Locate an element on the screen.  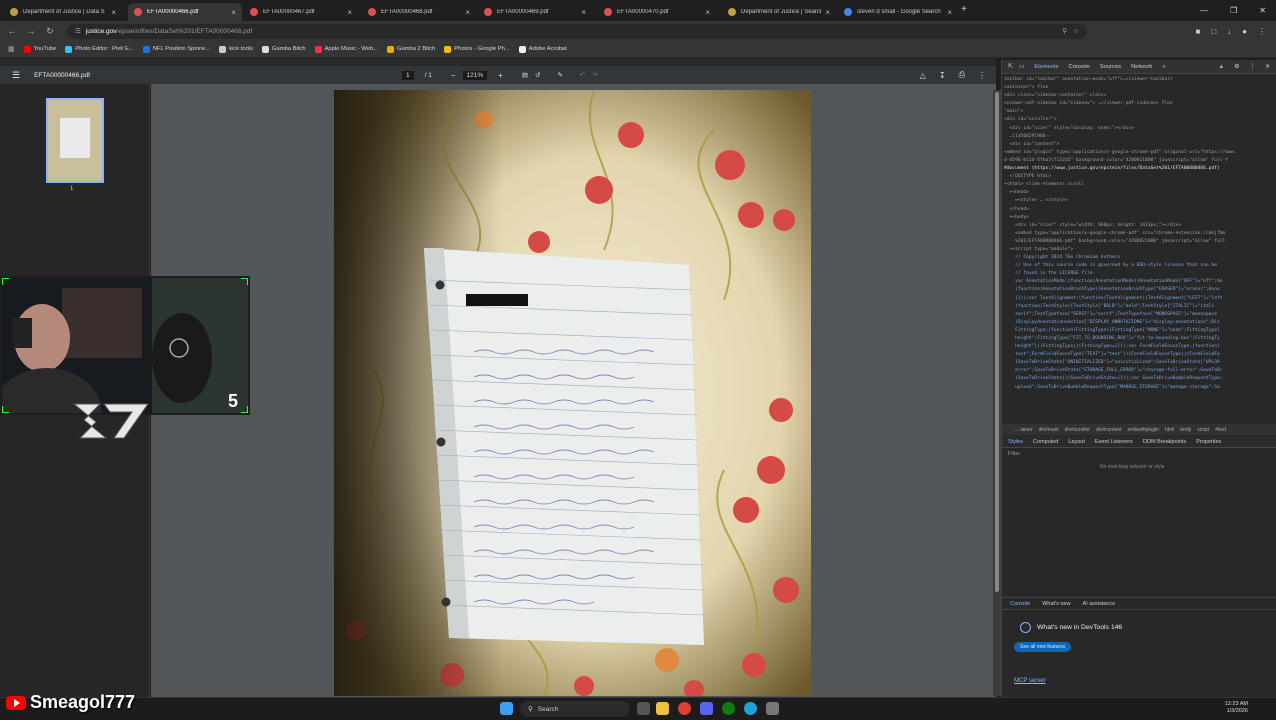
zoom-in-icon: + is located at coordinates (500, 75).